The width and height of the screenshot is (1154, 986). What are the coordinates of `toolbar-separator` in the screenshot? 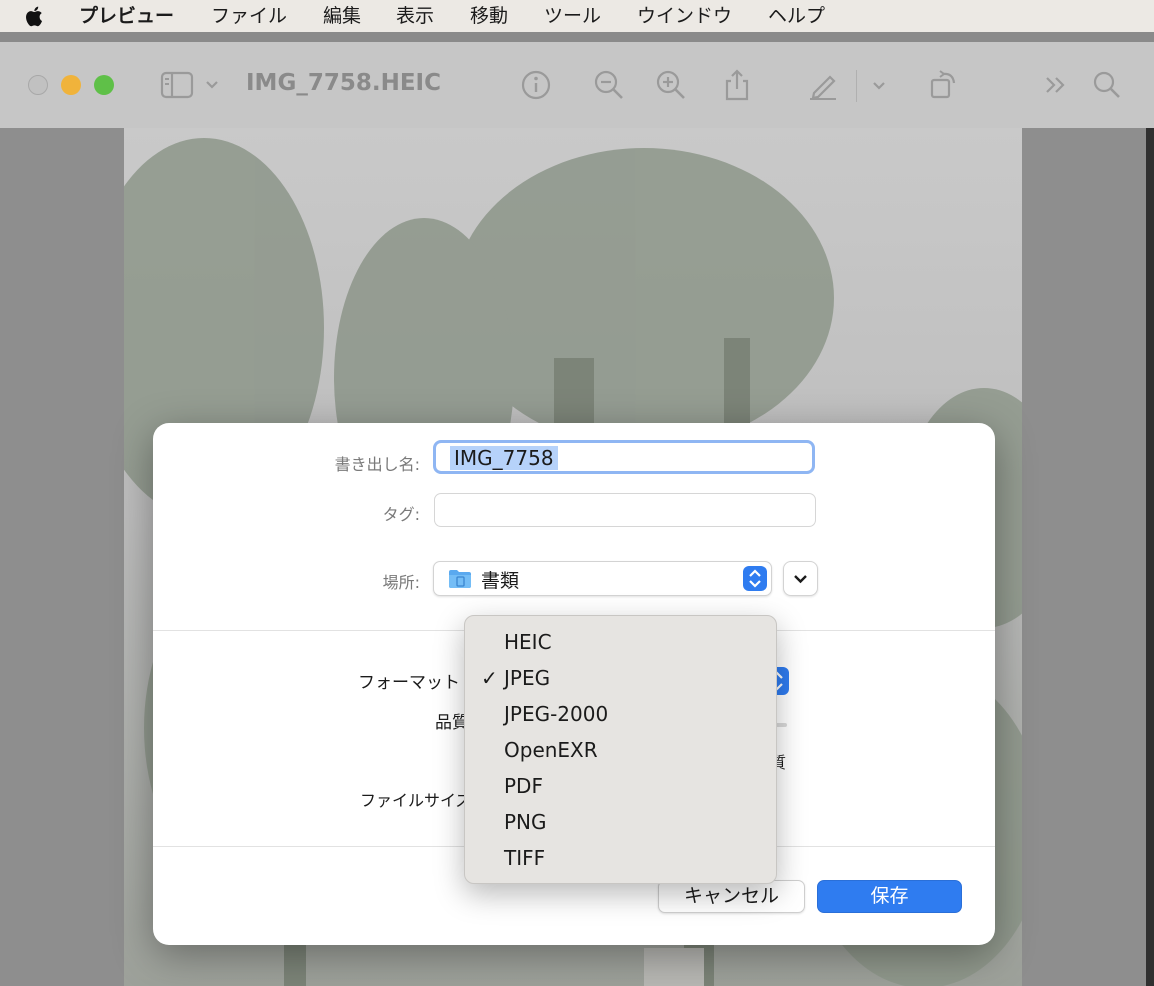 It's located at (856, 86).